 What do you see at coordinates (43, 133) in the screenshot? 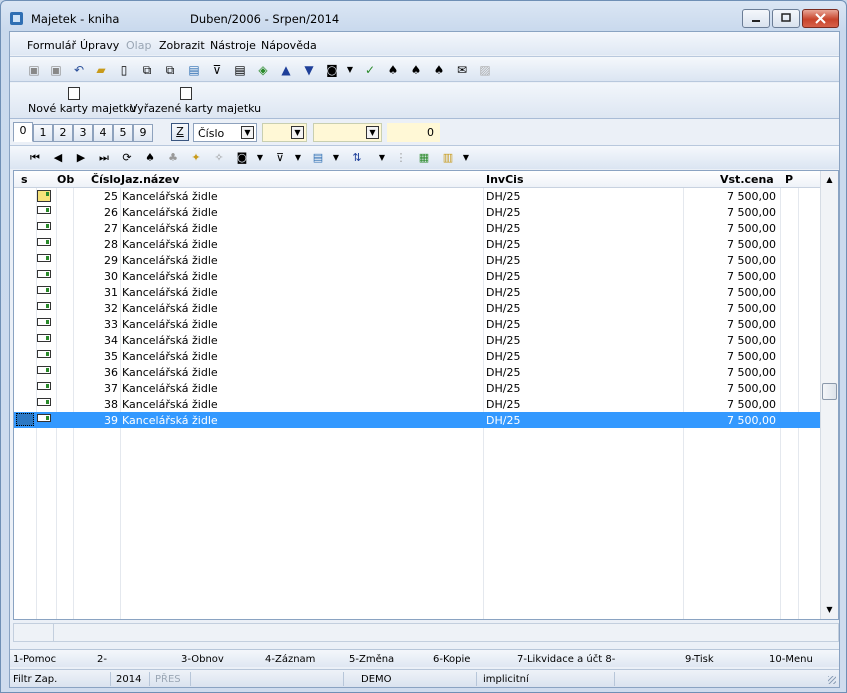
I see `tab-1: 1` at bounding box center [43, 133].